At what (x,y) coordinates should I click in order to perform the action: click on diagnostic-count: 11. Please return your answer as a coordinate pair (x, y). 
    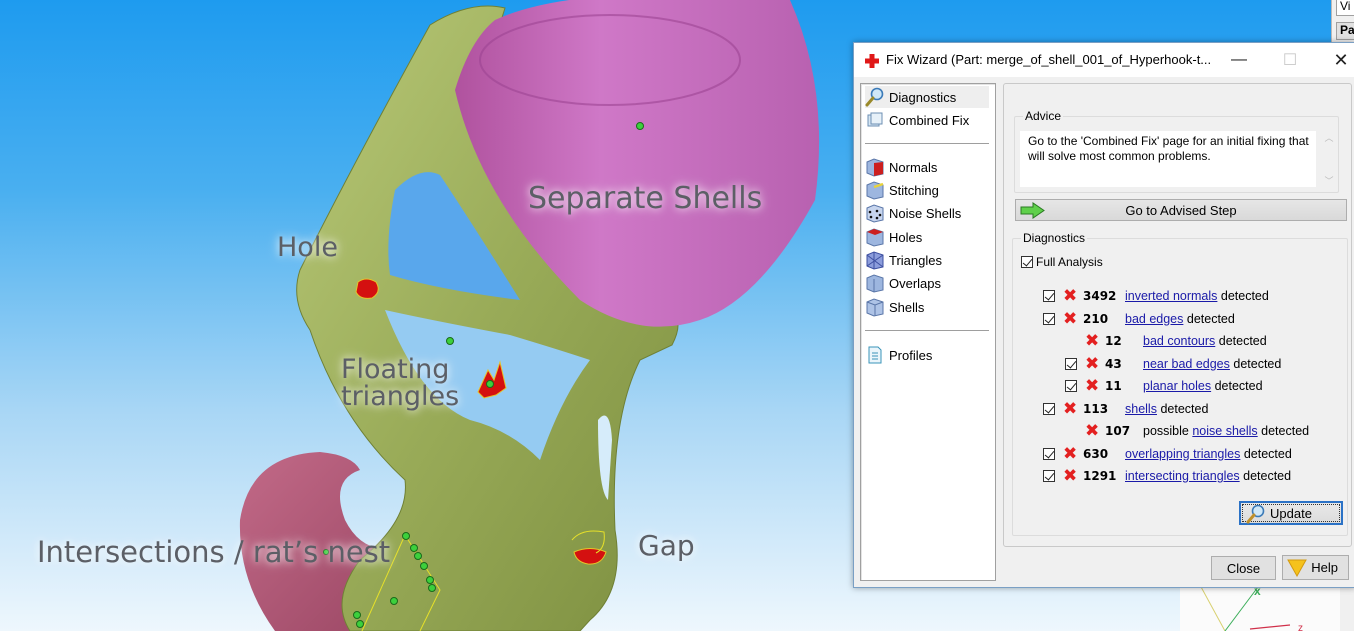
    Looking at the image, I should click on (1113, 386).